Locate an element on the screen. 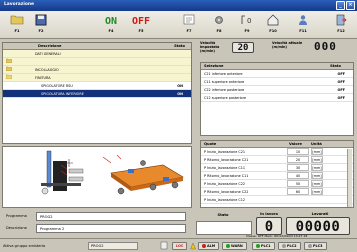 This screenshot has height=252, width=357. toolbar-f8-button: F8 is located at coordinates (219, 25).